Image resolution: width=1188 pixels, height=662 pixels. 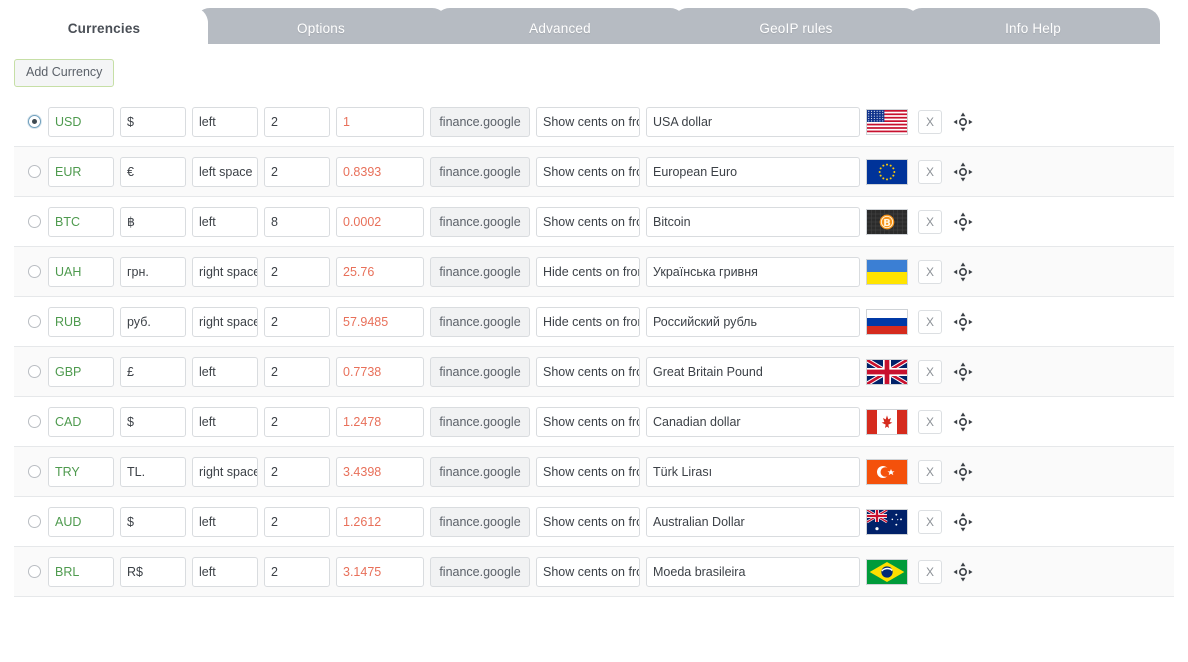 What do you see at coordinates (380, 571) in the screenshot?
I see `exchange-rate-input: 3.1475` at bounding box center [380, 571].